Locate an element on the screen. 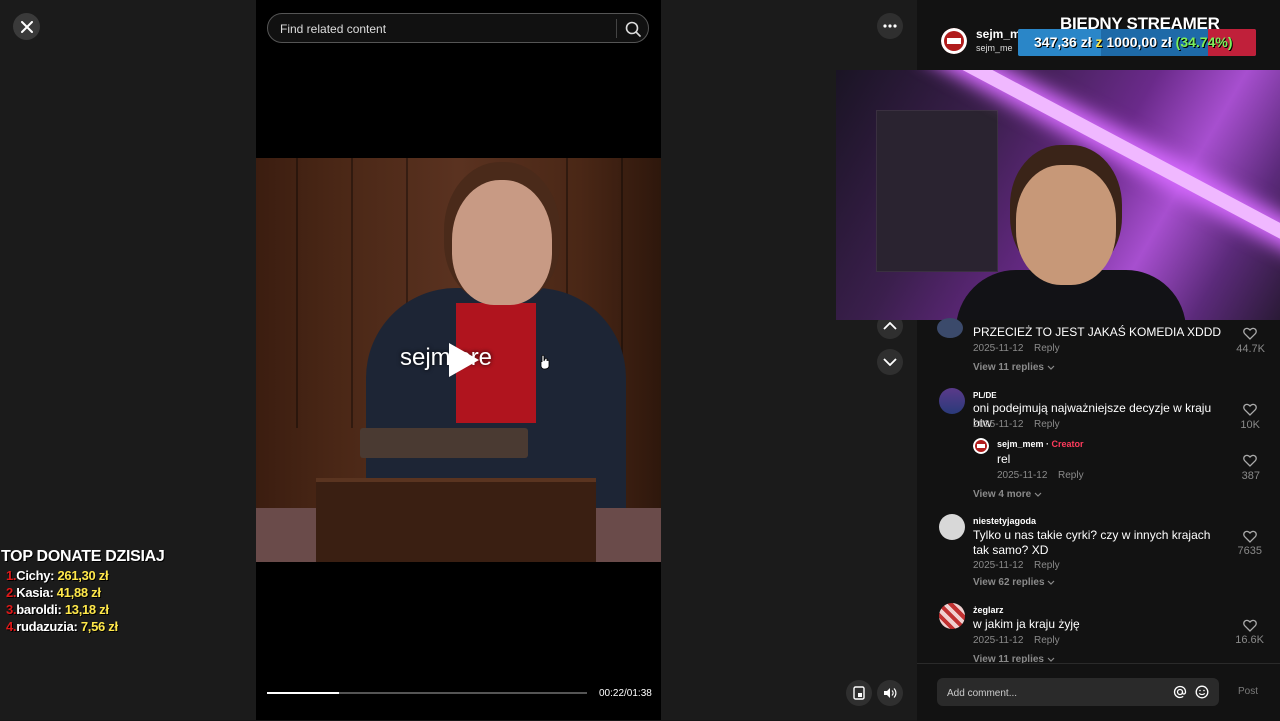  search-input is located at coordinates (445, 29).